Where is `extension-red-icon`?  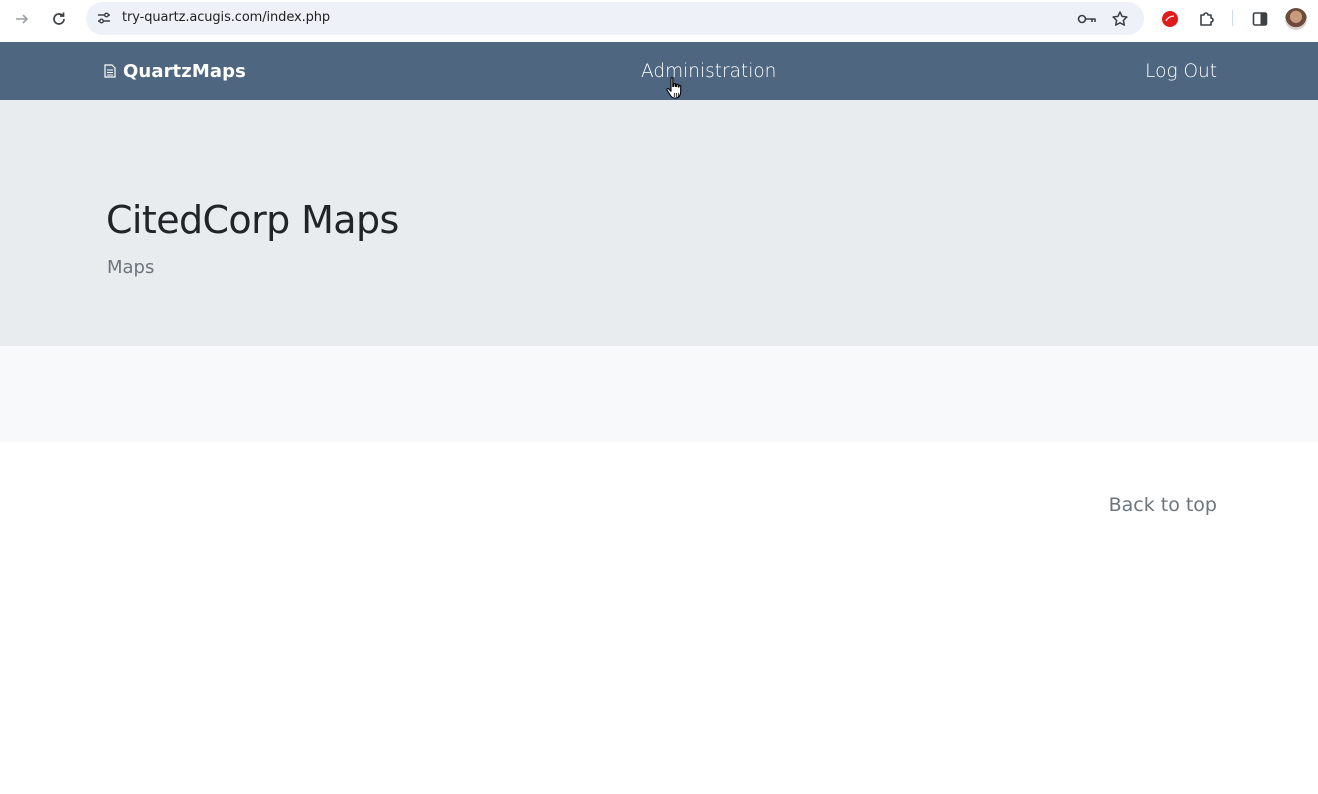
extension-red-icon is located at coordinates (1170, 19).